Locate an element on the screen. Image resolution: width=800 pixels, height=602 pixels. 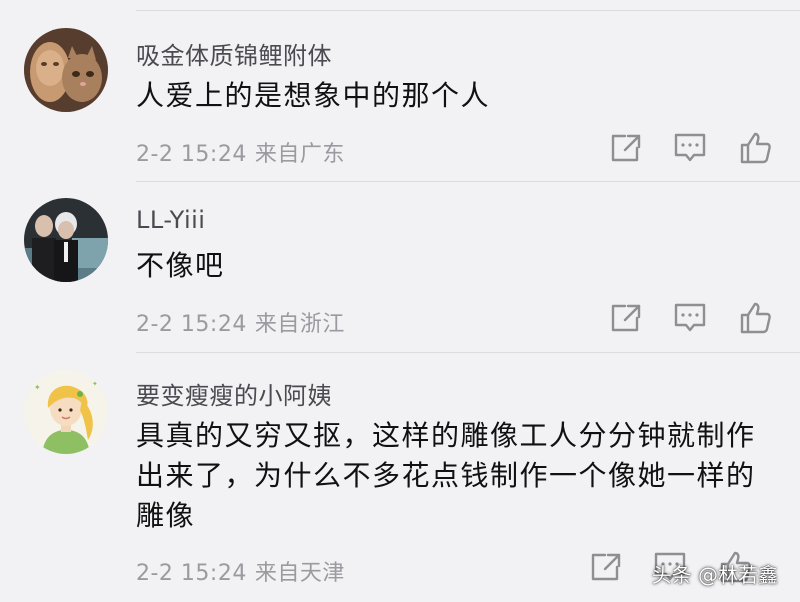
comment-meta: 2-2 15:24 来自天津 is located at coordinates (240, 571).